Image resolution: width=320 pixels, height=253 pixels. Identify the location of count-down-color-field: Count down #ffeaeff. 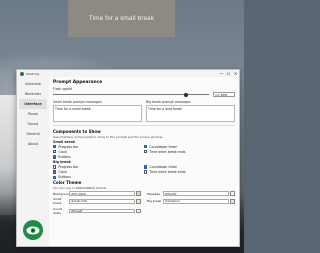
(97, 211).